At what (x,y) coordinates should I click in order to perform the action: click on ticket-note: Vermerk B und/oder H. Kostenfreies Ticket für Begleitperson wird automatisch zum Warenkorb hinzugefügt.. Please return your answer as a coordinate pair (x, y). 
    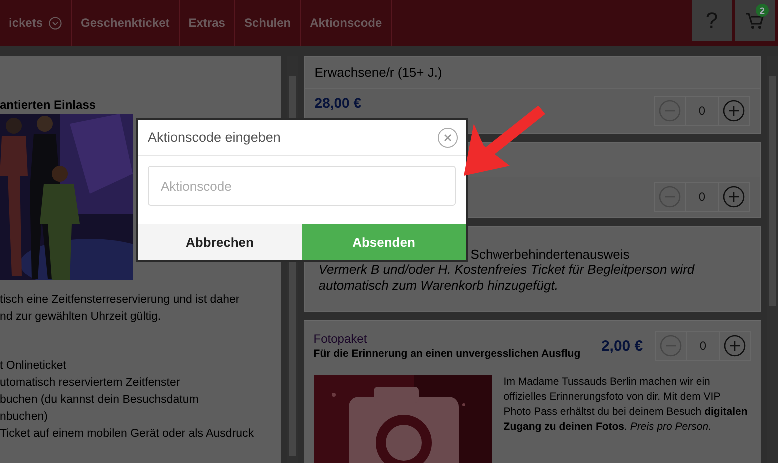
    Looking at the image, I should click on (507, 278).